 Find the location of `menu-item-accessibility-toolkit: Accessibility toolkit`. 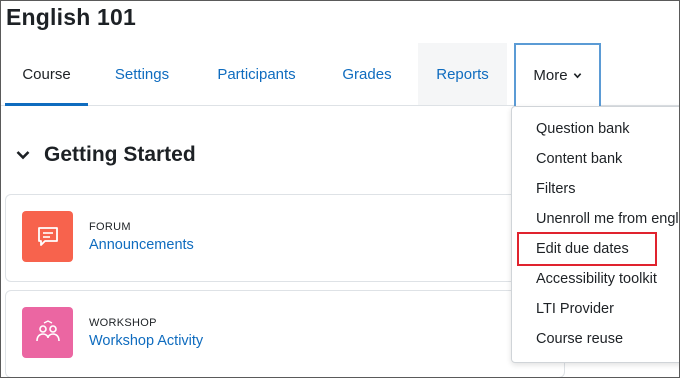

menu-item-accessibility-toolkit: Accessibility toolkit is located at coordinates (596, 279).